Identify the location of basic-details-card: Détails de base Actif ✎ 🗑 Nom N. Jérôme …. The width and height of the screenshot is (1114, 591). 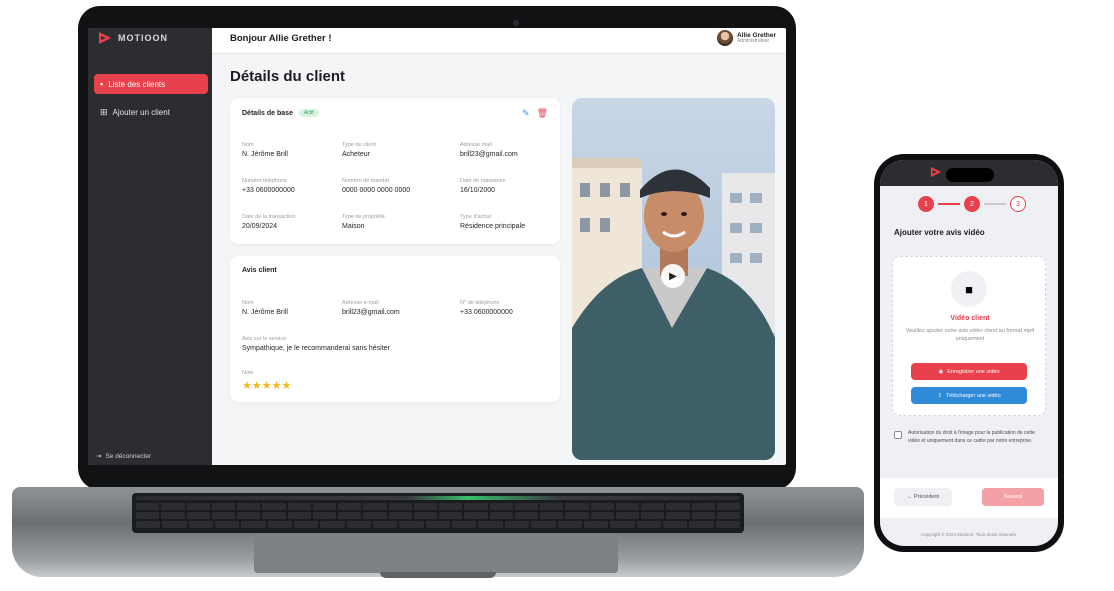
(395, 171).